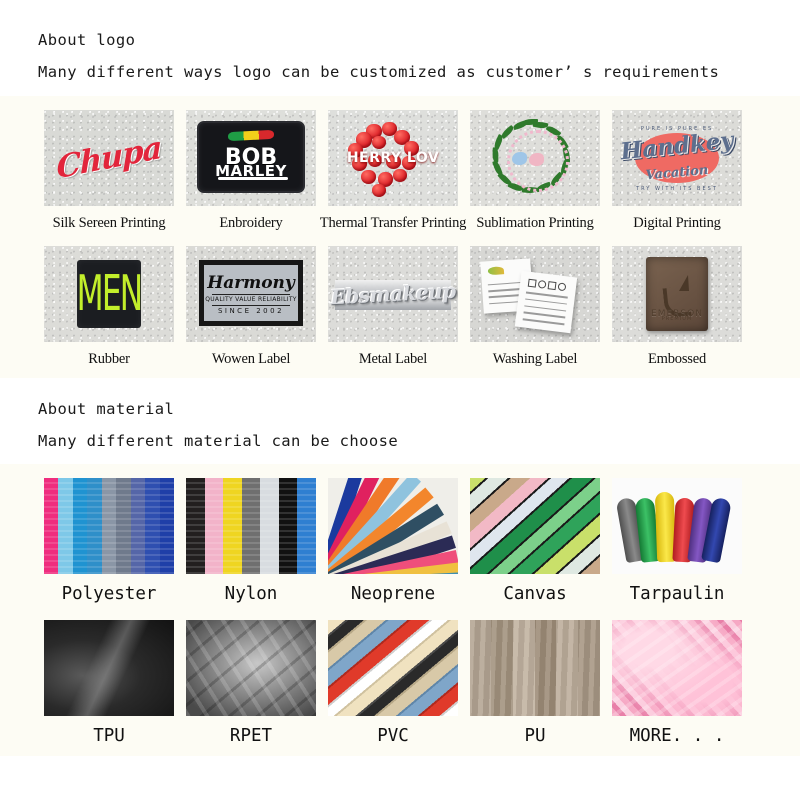 This screenshot has width=800, height=800. I want to click on logo-item-sublimation-printing: Sublimation Printing, so click(535, 171).